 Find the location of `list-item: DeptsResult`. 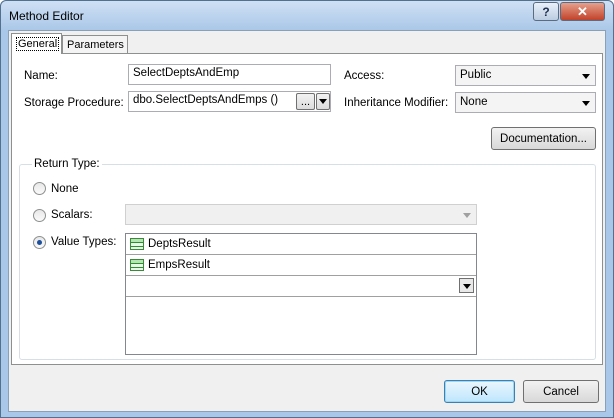

list-item: DeptsResult is located at coordinates (301, 244).